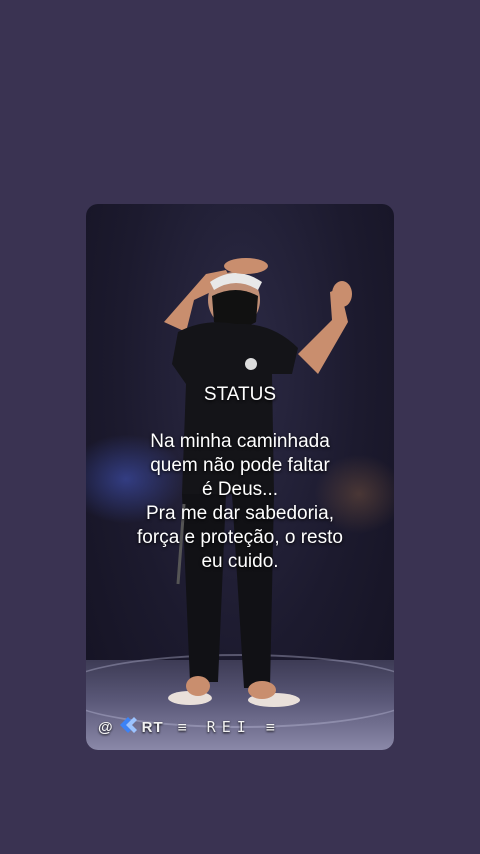 The height and width of the screenshot is (854, 480). What do you see at coordinates (240, 537) in the screenshot?
I see `quote-line: força e proteção, o resto` at bounding box center [240, 537].